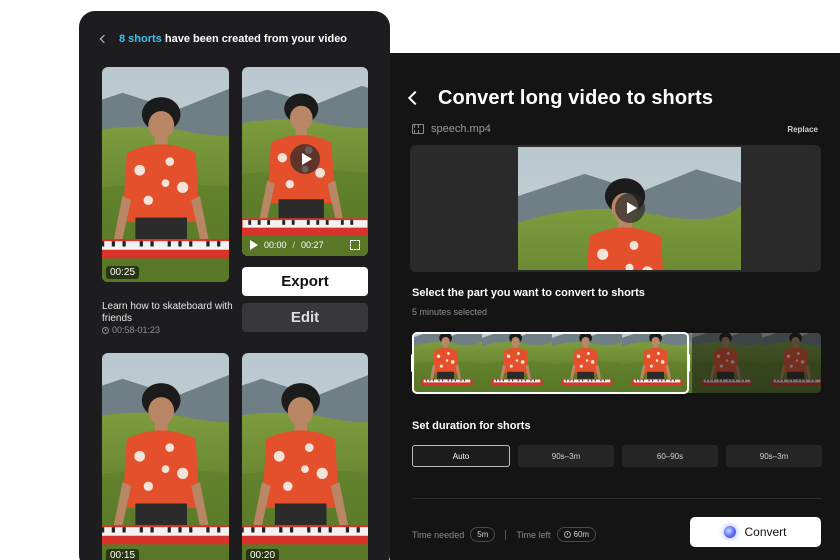  Describe the element at coordinates (802, 129) in the screenshot. I see `replace-button: Replace` at that location.